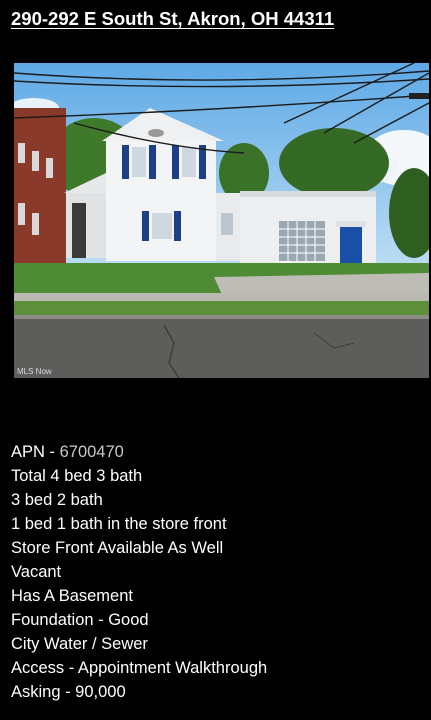  What do you see at coordinates (68, 692) in the screenshot?
I see `detail-line-asking-price: Asking - 90,000` at bounding box center [68, 692].